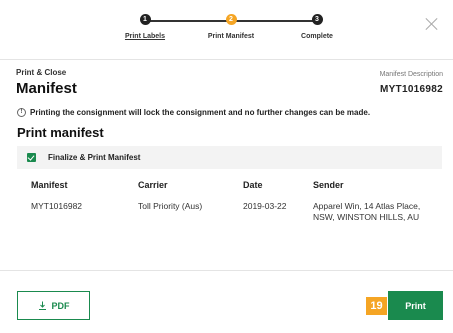 Image resolution: width=453 pixels, height=333 pixels. I want to click on column-header: Manifest, so click(49, 185).